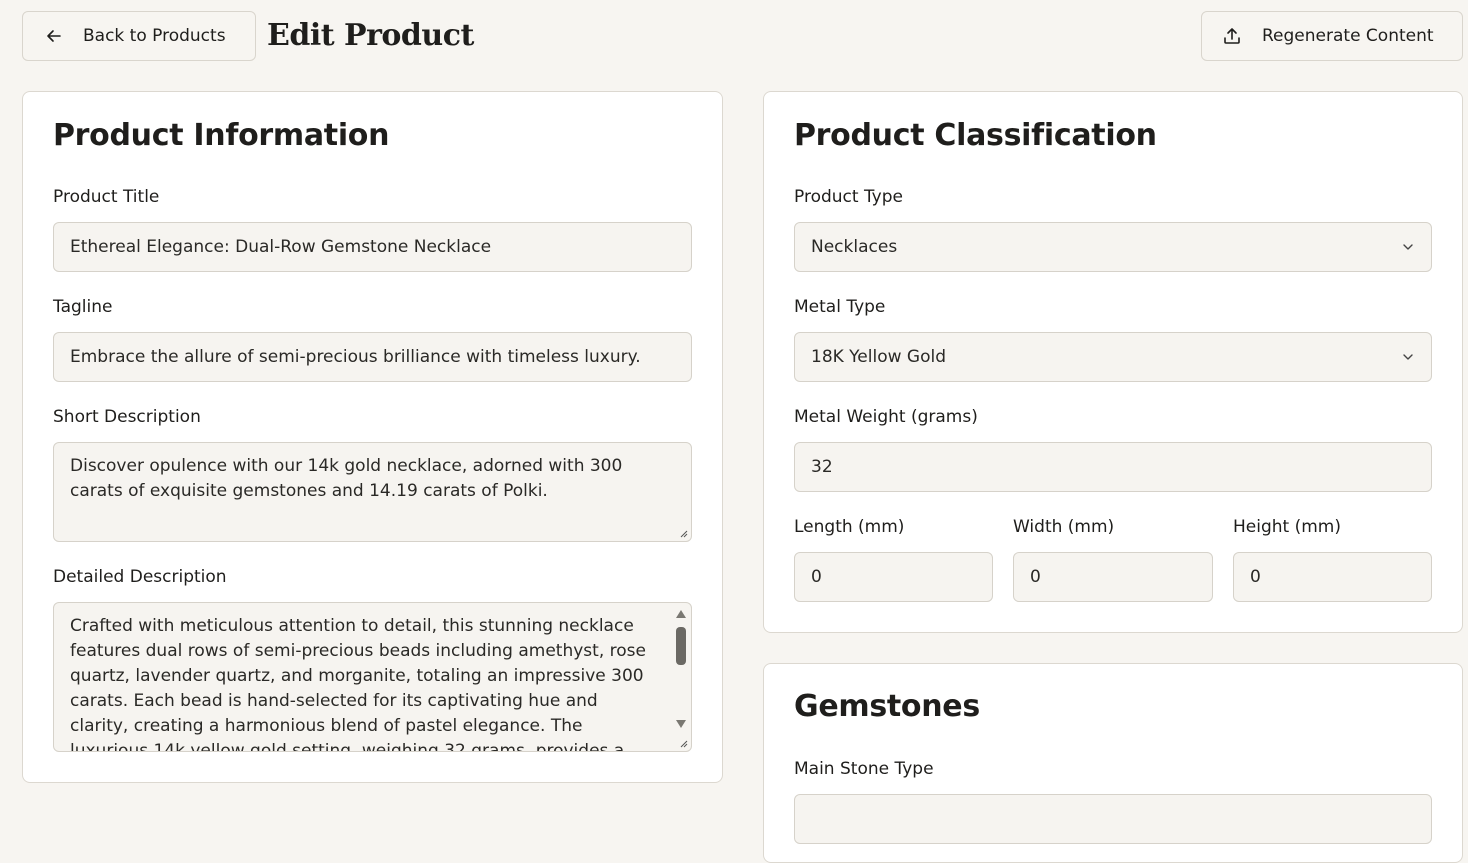 This screenshot has height=863, width=1468. What do you see at coordinates (1113, 763) in the screenshot?
I see `gemstones-card: Gemstones Main Stone Type` at bounding box center [1113, 763].